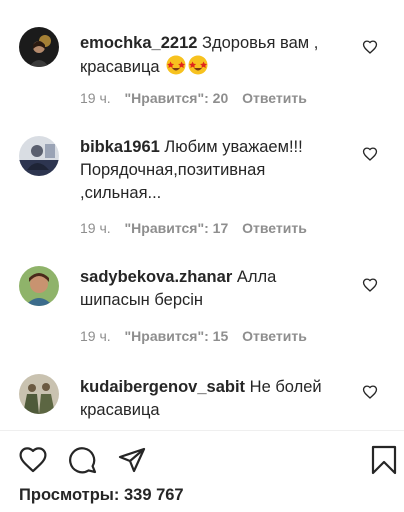 The image size is (404, 512). What do you see at coordinates (190, 289) in the screenshot?
I see `comment-text-block: sadybekova.zhanar Алла шипасын берсін` at bounding box center [190, 289].